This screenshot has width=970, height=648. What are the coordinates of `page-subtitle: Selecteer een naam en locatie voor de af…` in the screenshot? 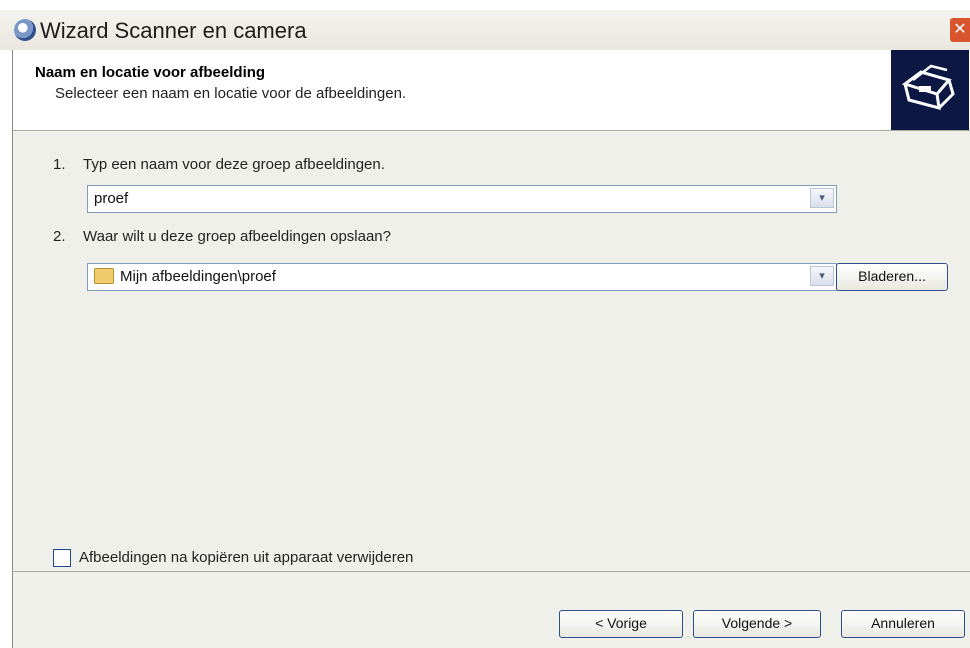 It's located at (231, 93).